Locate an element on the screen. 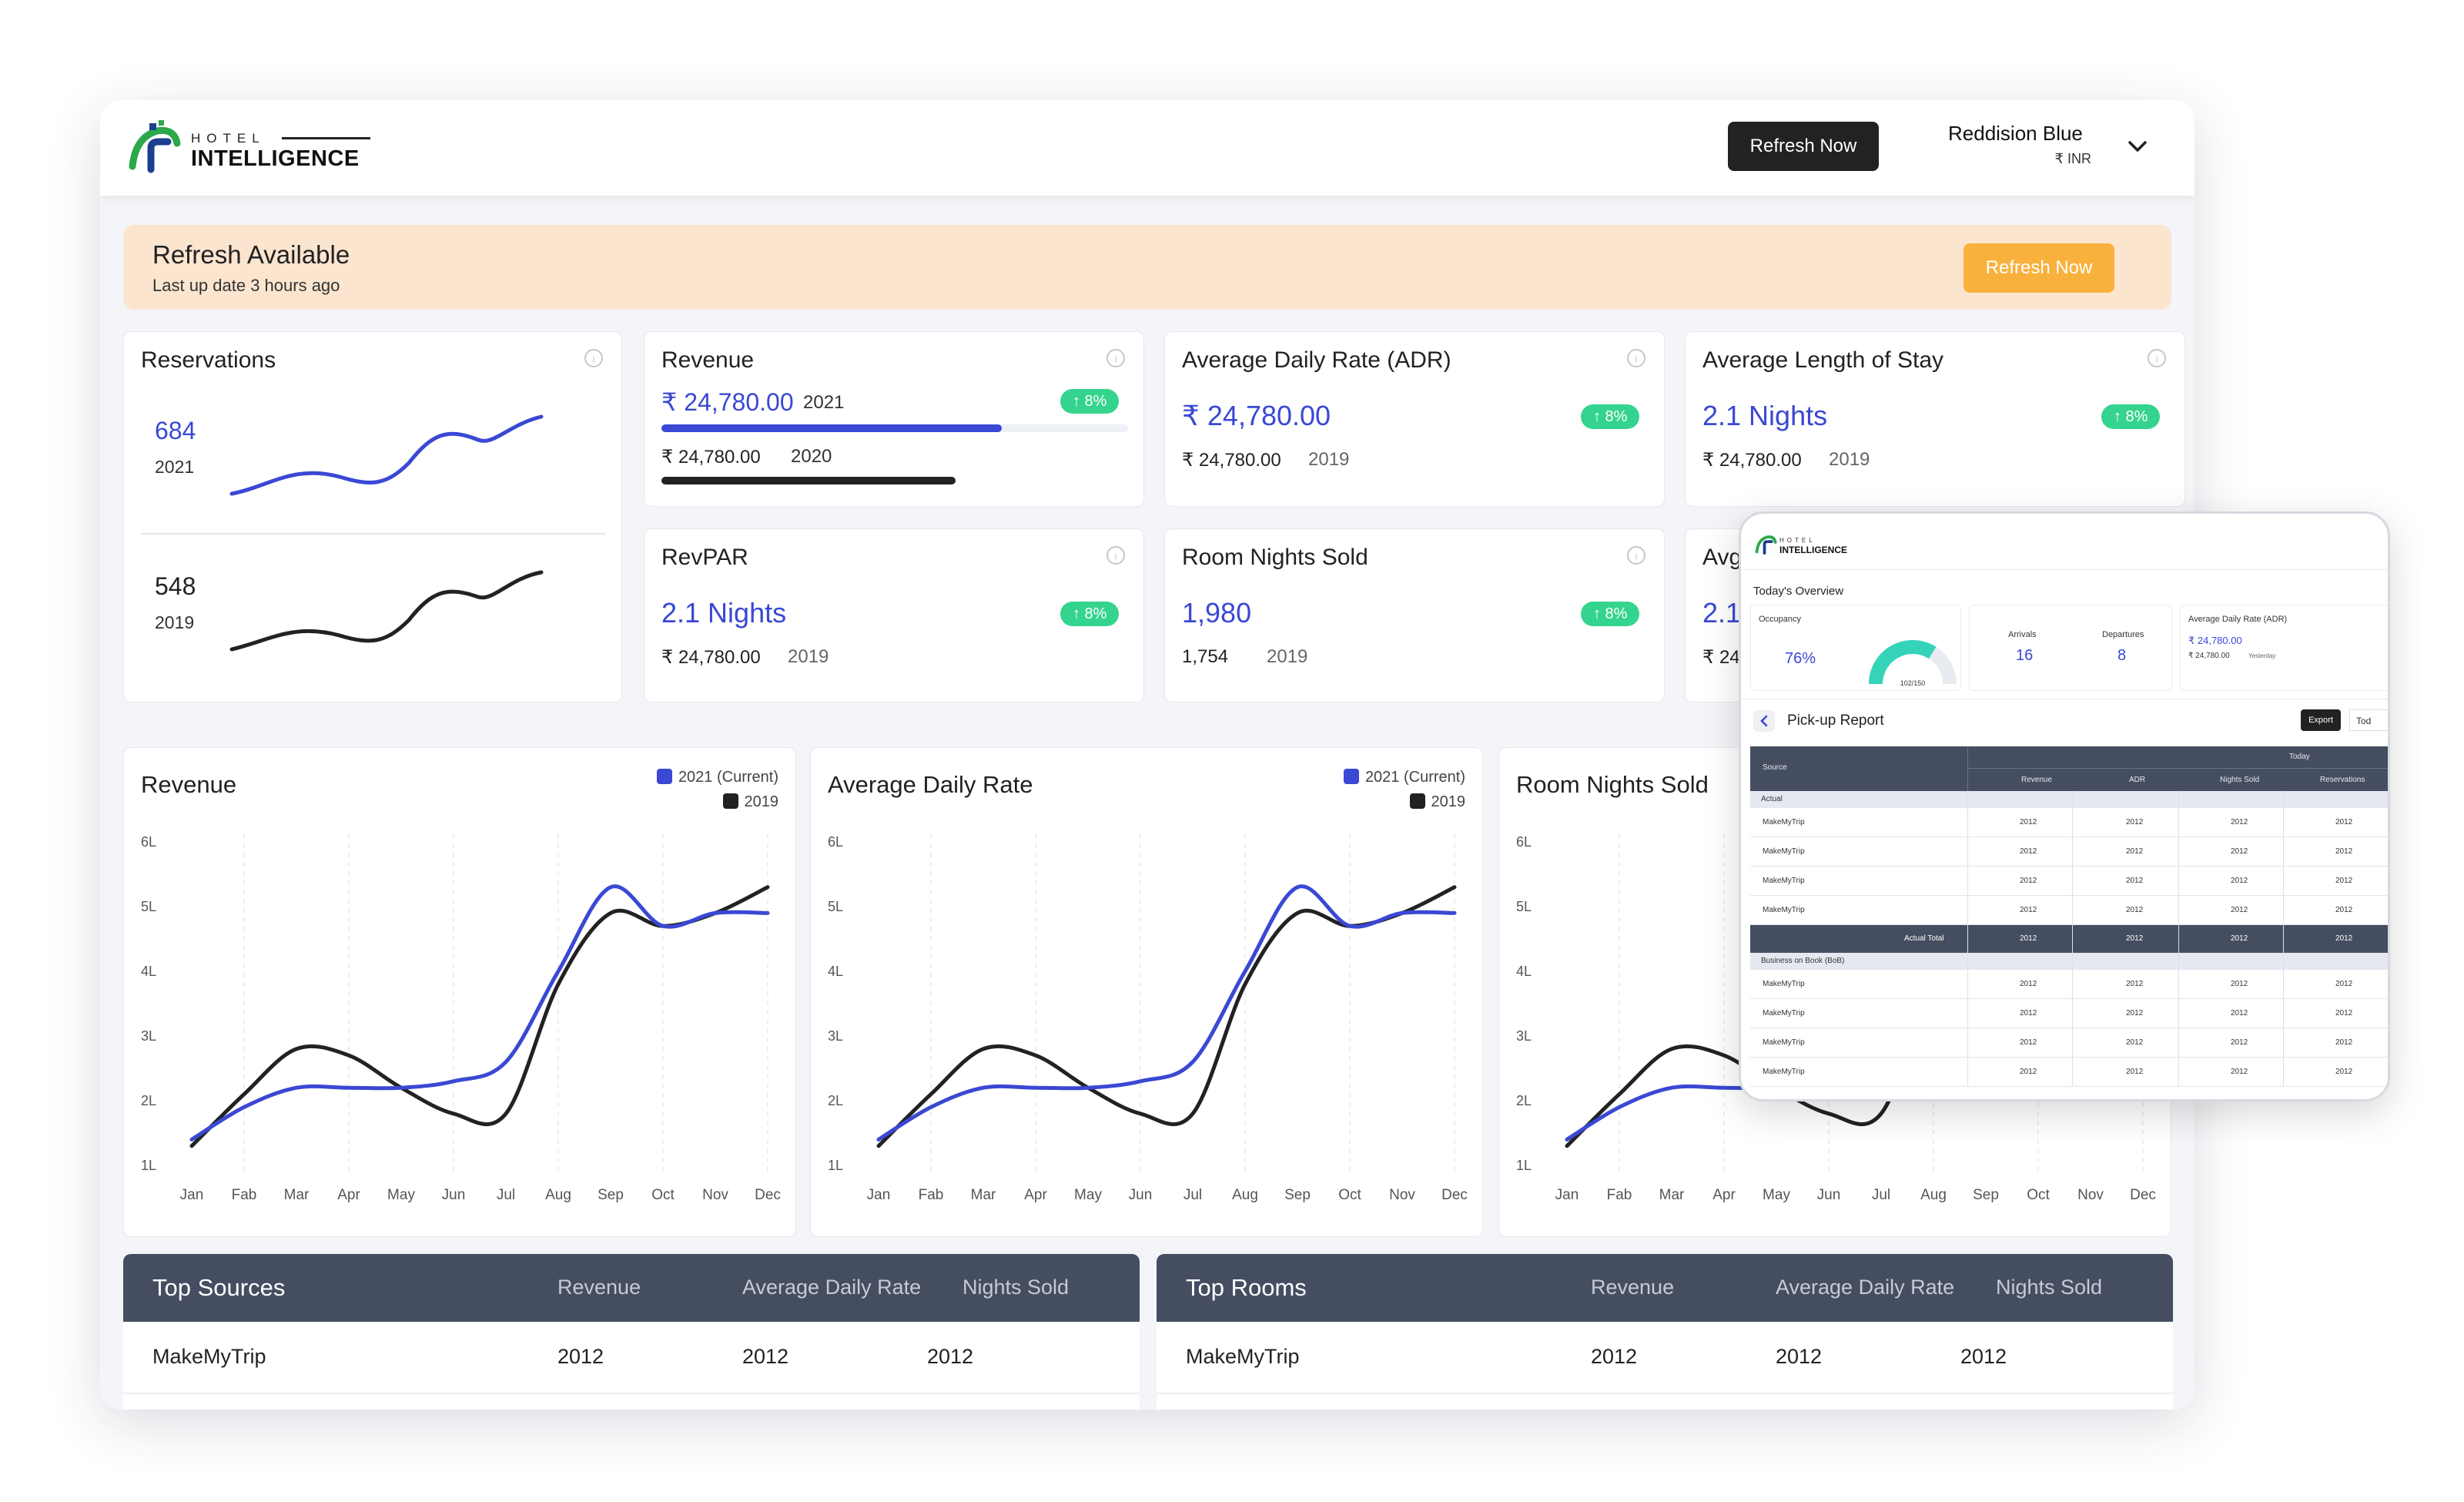 The image size is (2464, 1502). svg-text: i is located at coordinates (1636, 358).